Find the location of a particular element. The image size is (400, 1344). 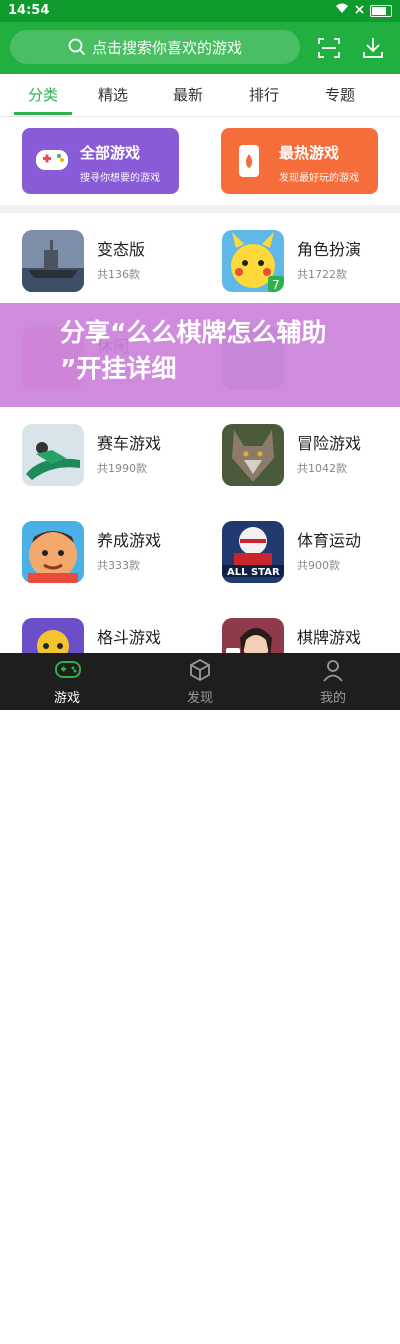

nav-games: 游戏 is located at coordinates (67, 681).